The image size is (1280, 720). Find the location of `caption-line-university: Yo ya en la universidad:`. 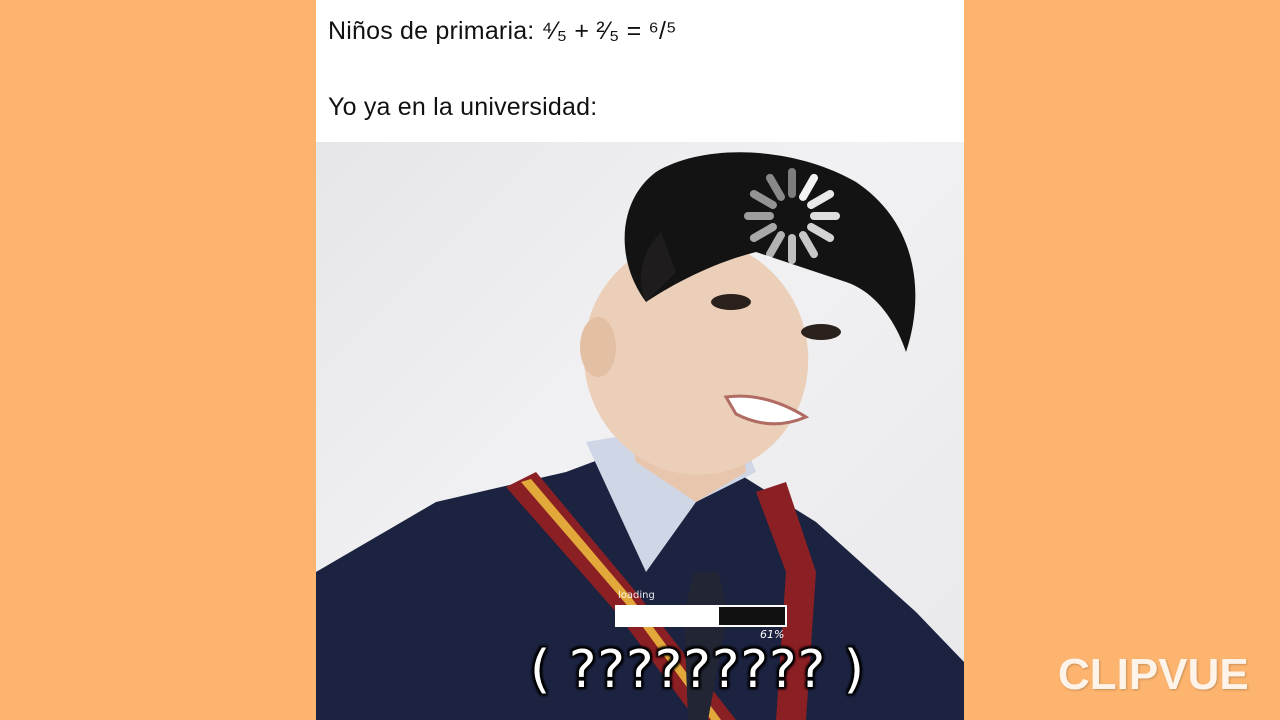

caption-line-university: Yo ya en la universidad: is located at coordinates (463, 107).